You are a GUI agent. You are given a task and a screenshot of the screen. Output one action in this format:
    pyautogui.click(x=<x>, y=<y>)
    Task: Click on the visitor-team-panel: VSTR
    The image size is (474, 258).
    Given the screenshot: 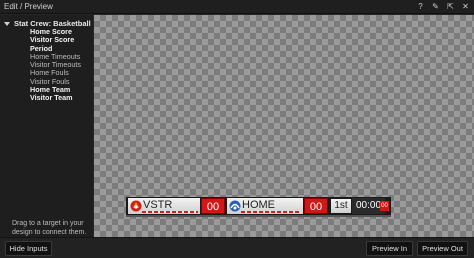 What is the action you would take?
    pyautogui.click(x=164, y=206)
    